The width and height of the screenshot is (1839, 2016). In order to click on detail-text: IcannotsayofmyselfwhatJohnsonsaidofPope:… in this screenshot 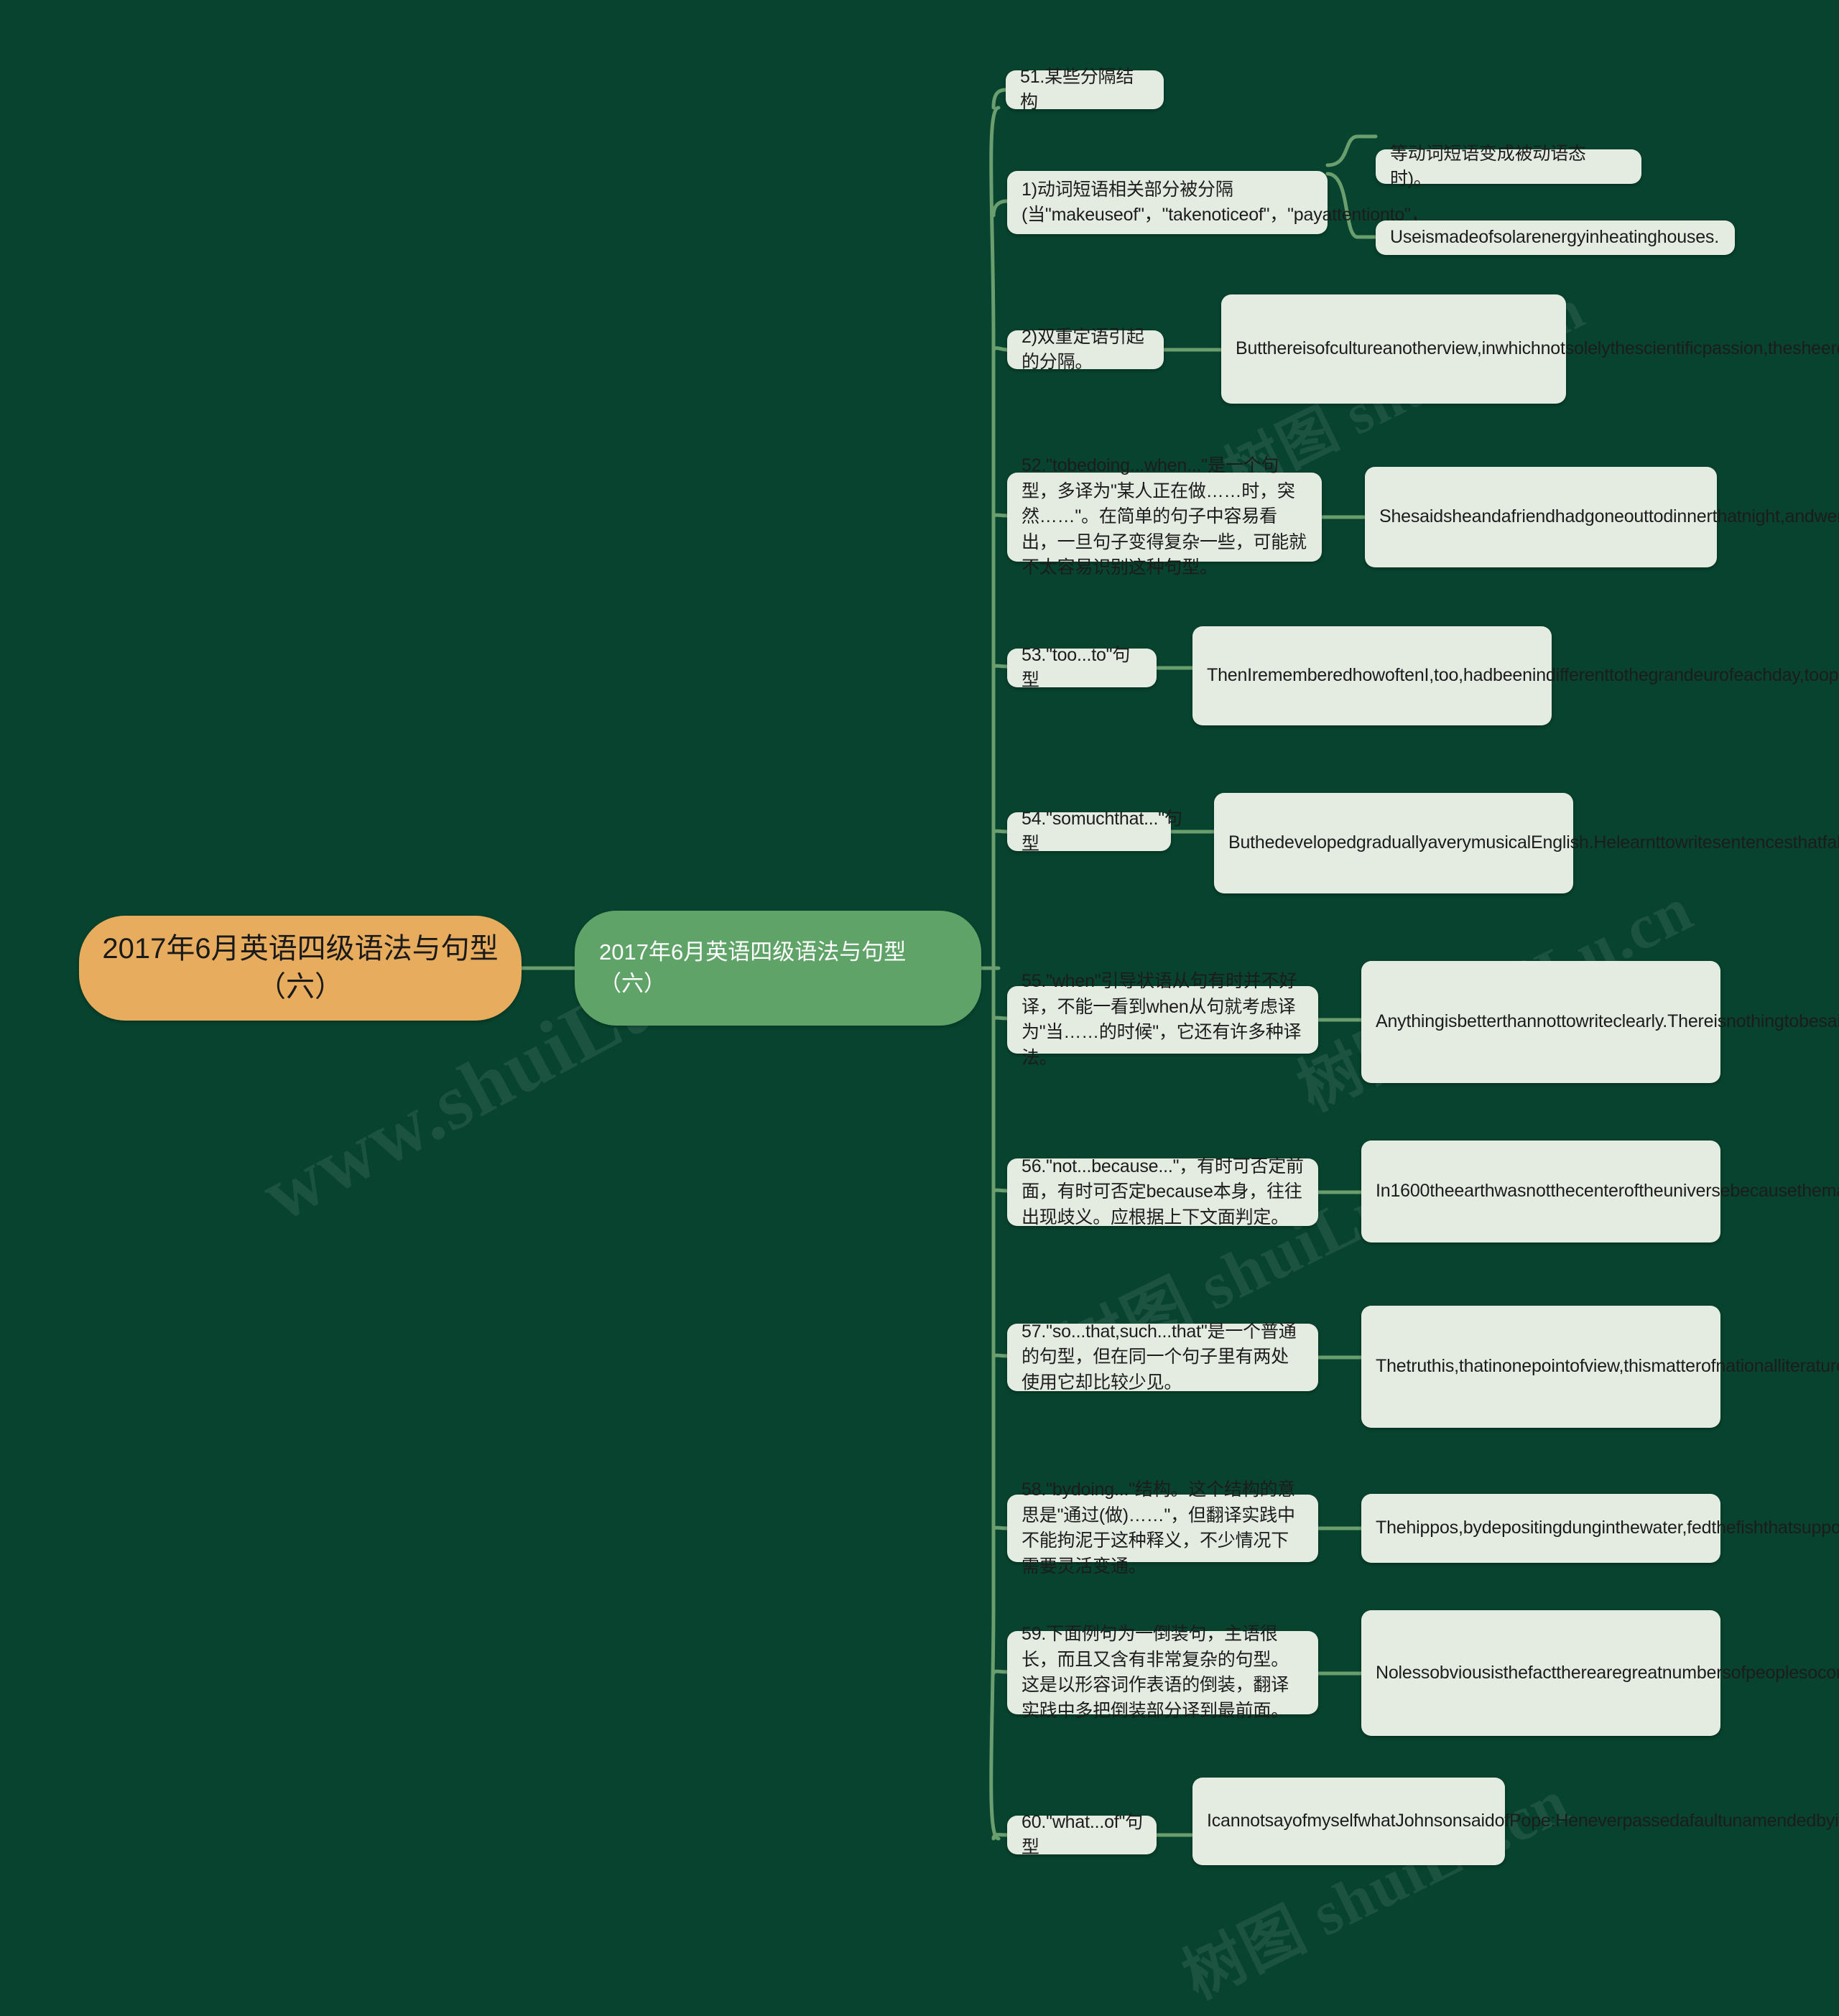, I will do `click(1523, 1821)`.